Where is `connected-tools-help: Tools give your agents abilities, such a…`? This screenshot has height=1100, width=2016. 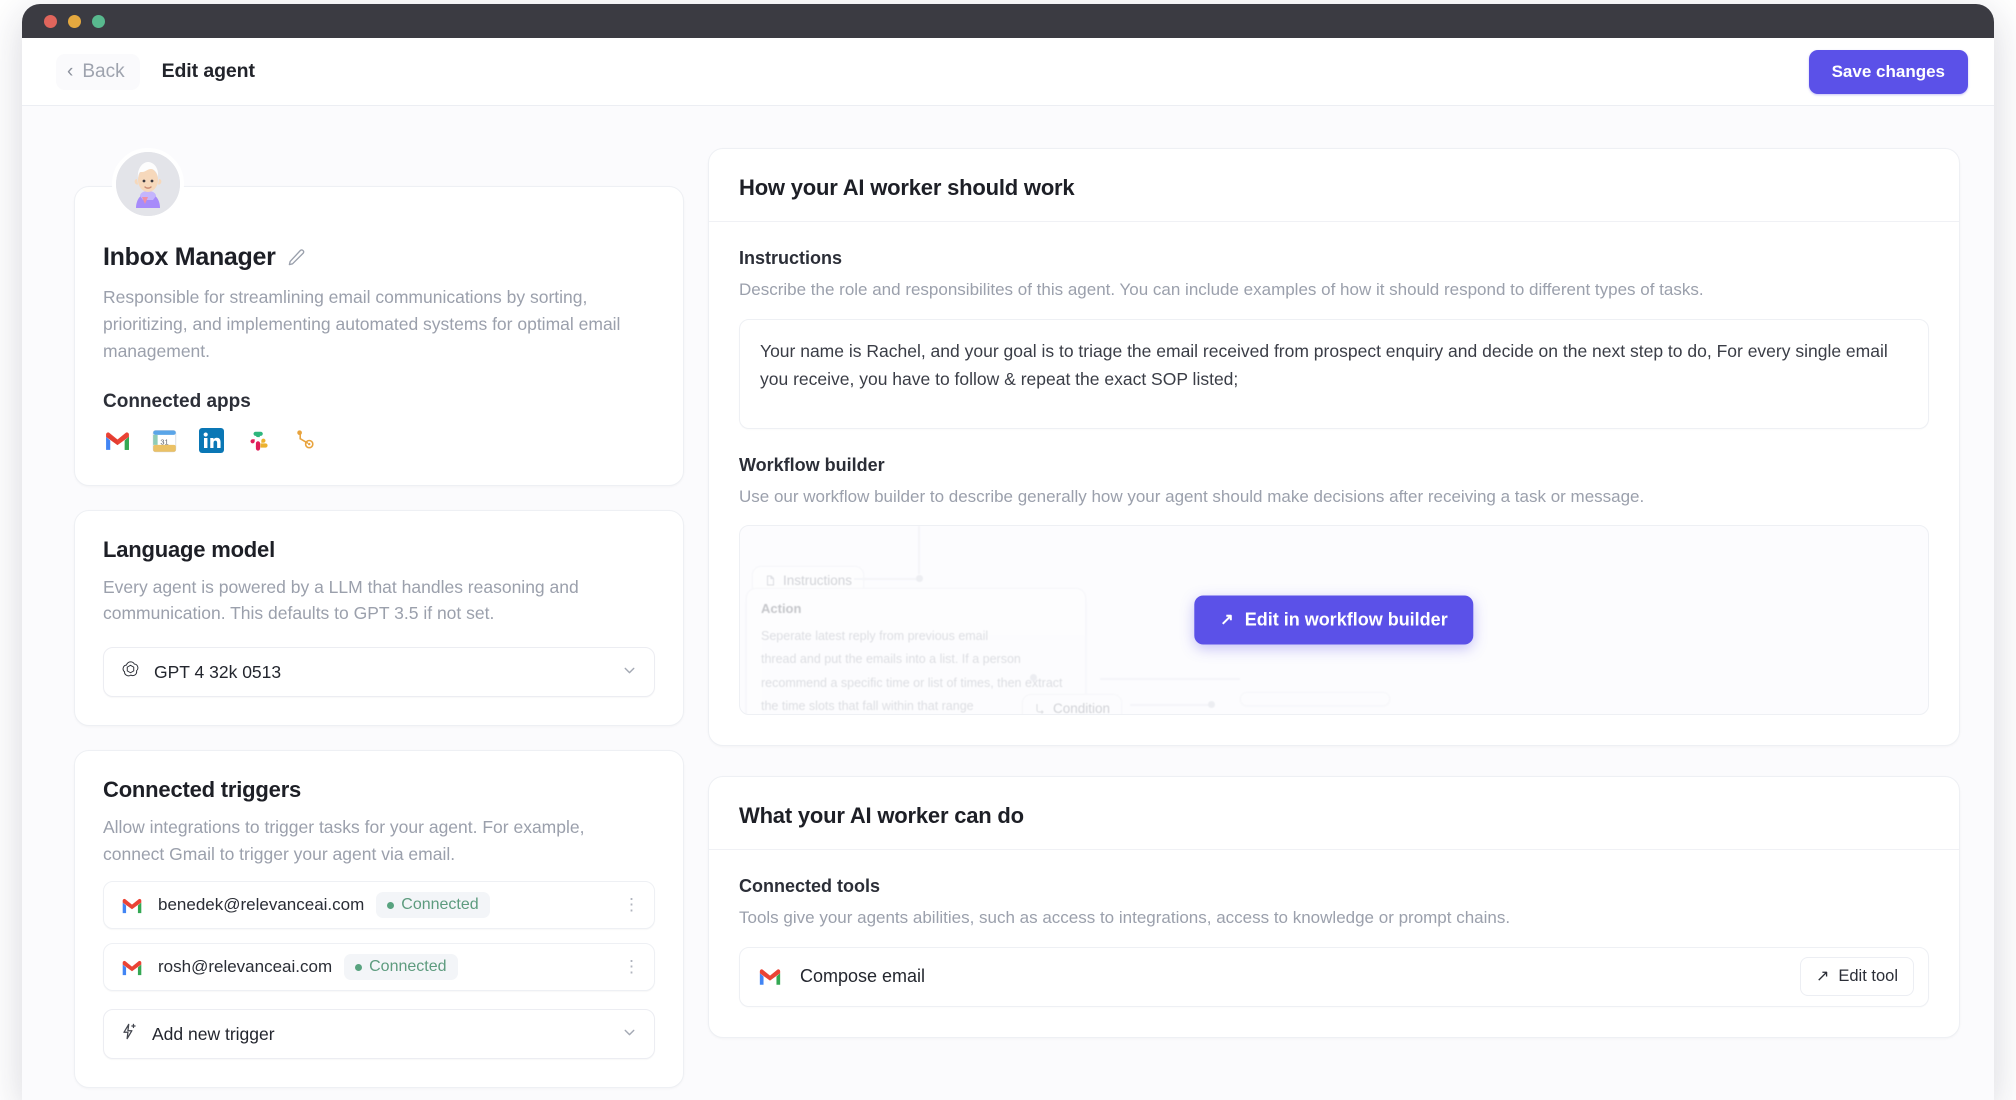
connected-tools-help: Tools give your agents abilities, such a… is located at coordinates (1125, 918).